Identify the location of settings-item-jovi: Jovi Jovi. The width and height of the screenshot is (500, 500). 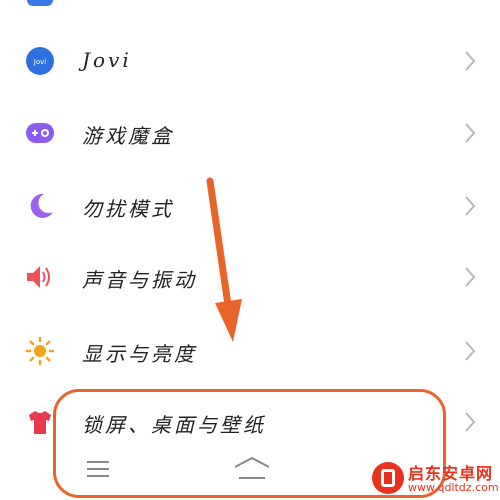
(250, 61).